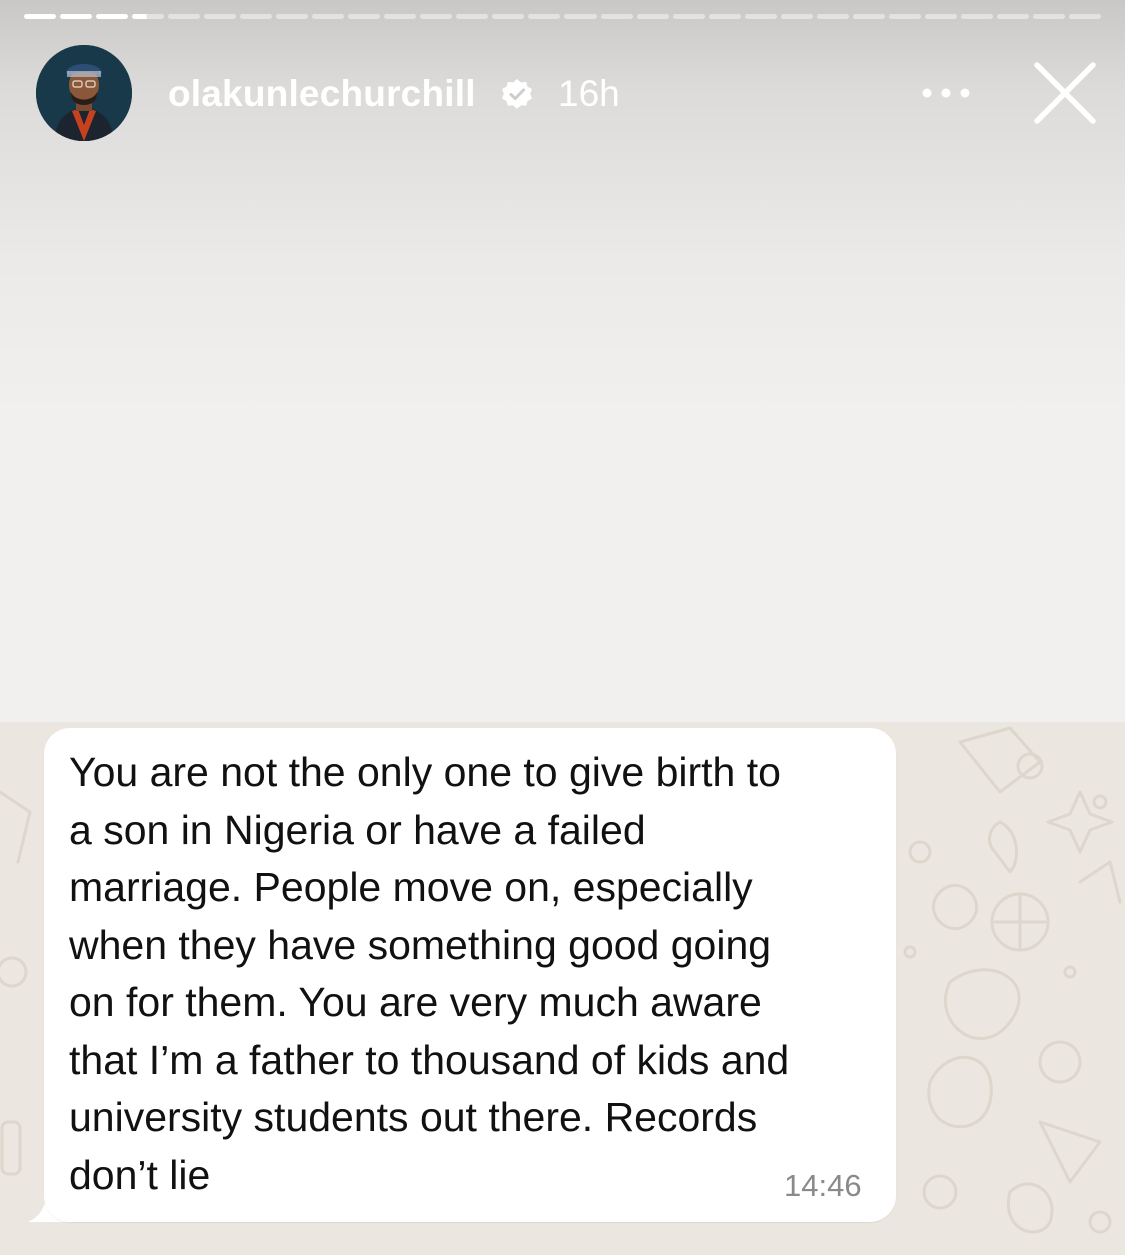  What do you see at coordinates (357, 829) in the screenshot?
I see `message-line: a son in Nigeria or have a failed` at bounding box center [357, 829].